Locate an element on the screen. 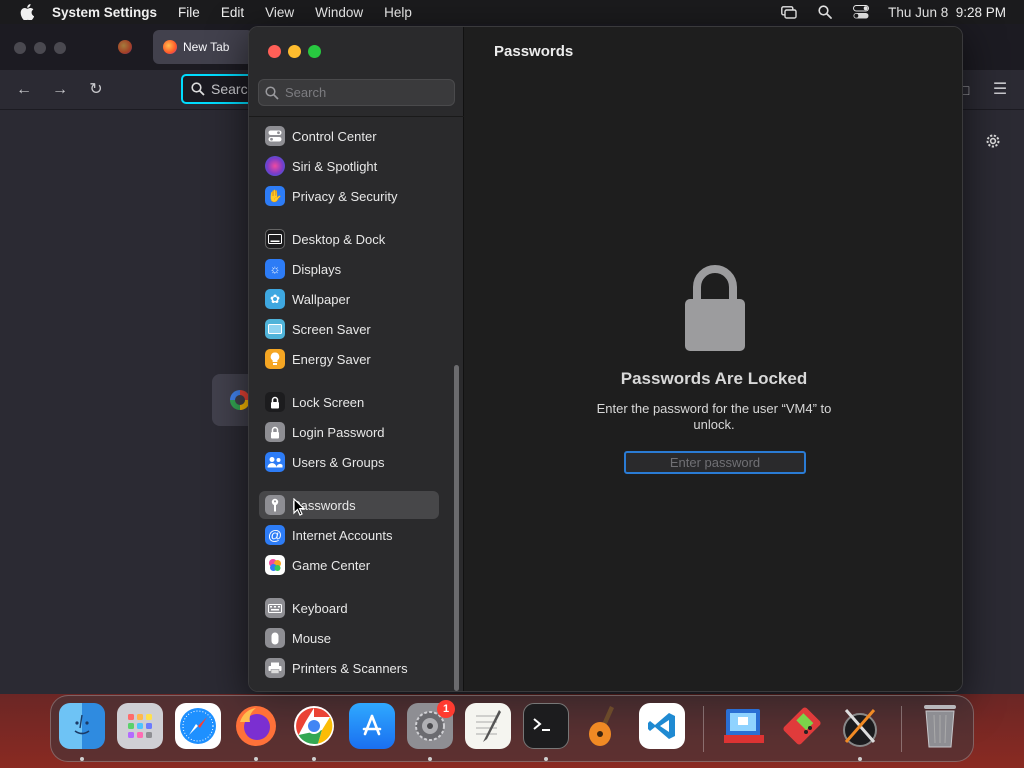 The height and width of the screenshot is (768, 1024). mouse-pointer-icon is located at coordinates (299, 507).